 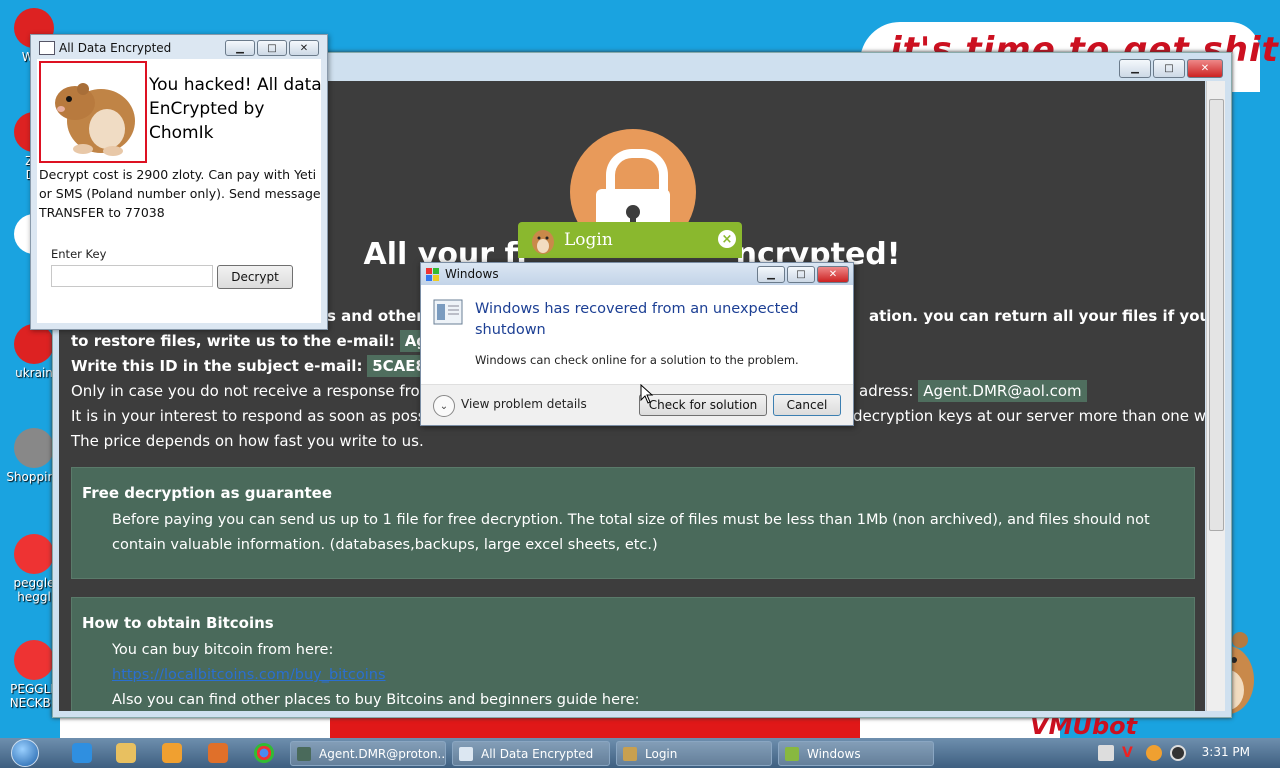 I want to click on media-player-quicklaunch-icon, so click(x=172, y=753).